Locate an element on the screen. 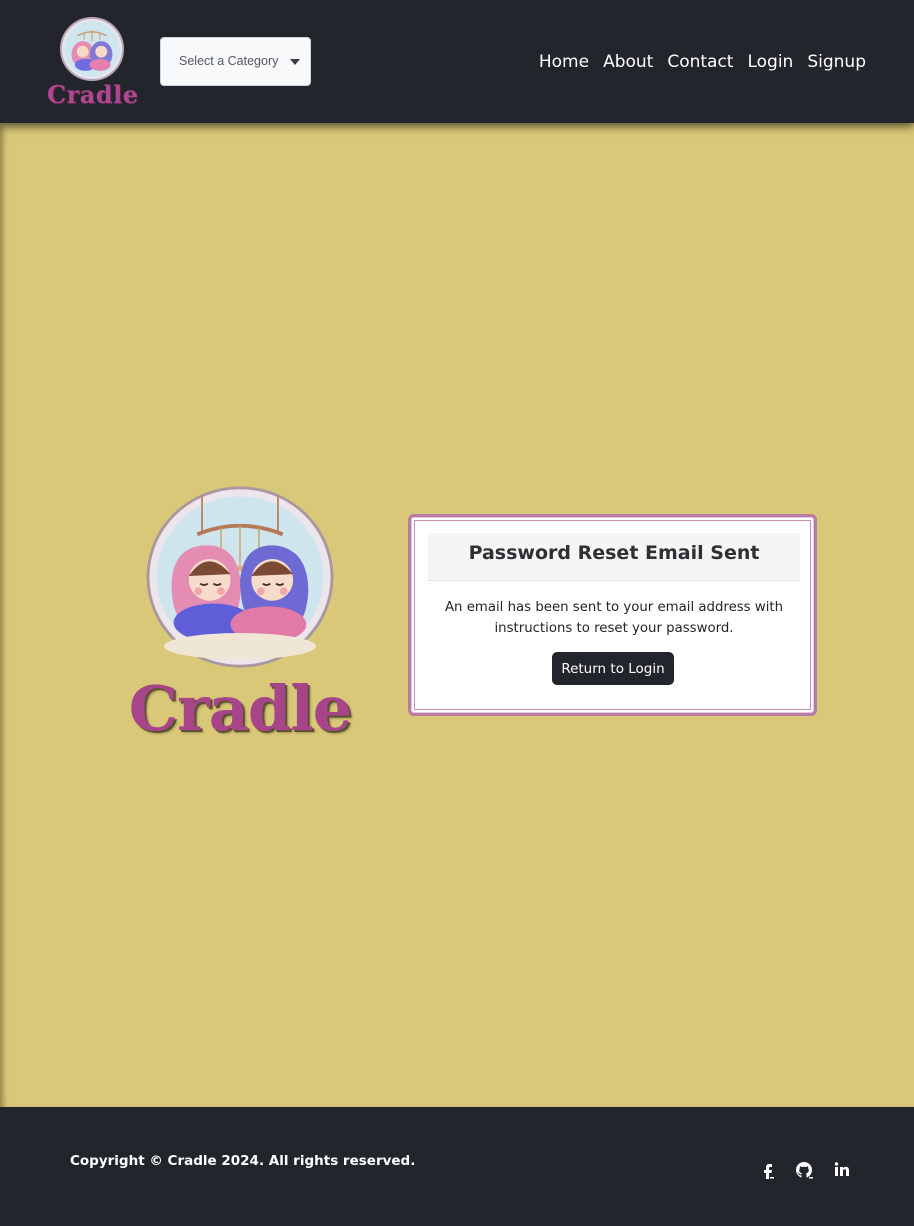 This screenshot has width=914, height=1226. return-to-login-button: Return to Login is located at coordinates (613, 668).